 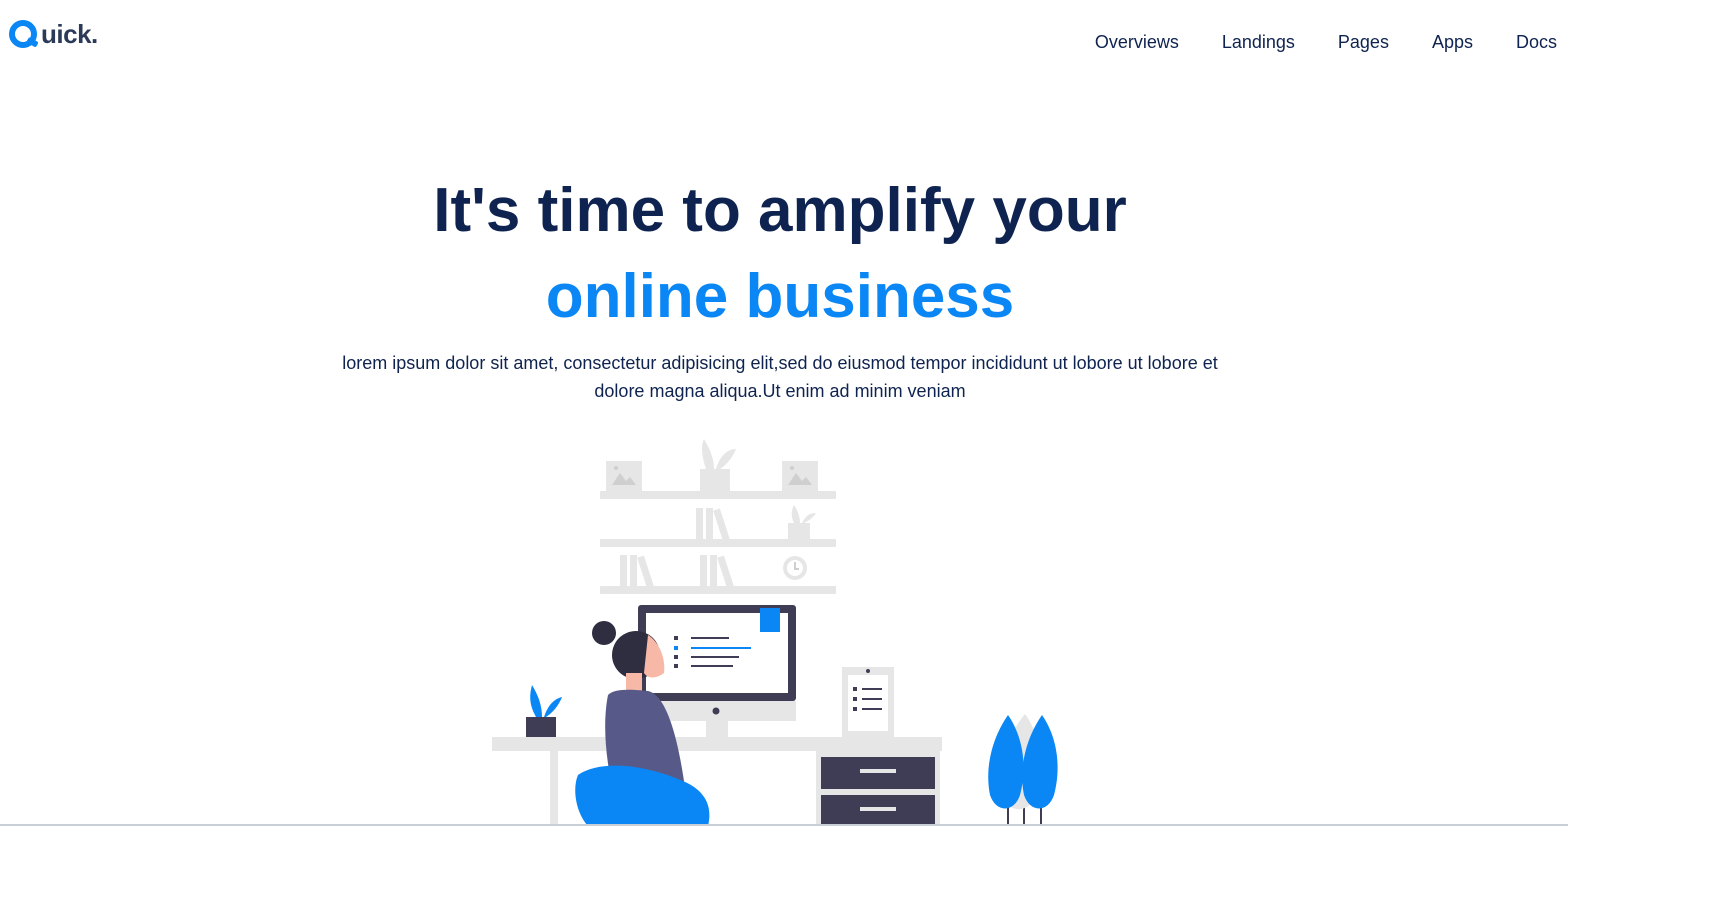 I want to click on nav-pages: Pages, so click(x=1363, y=42).